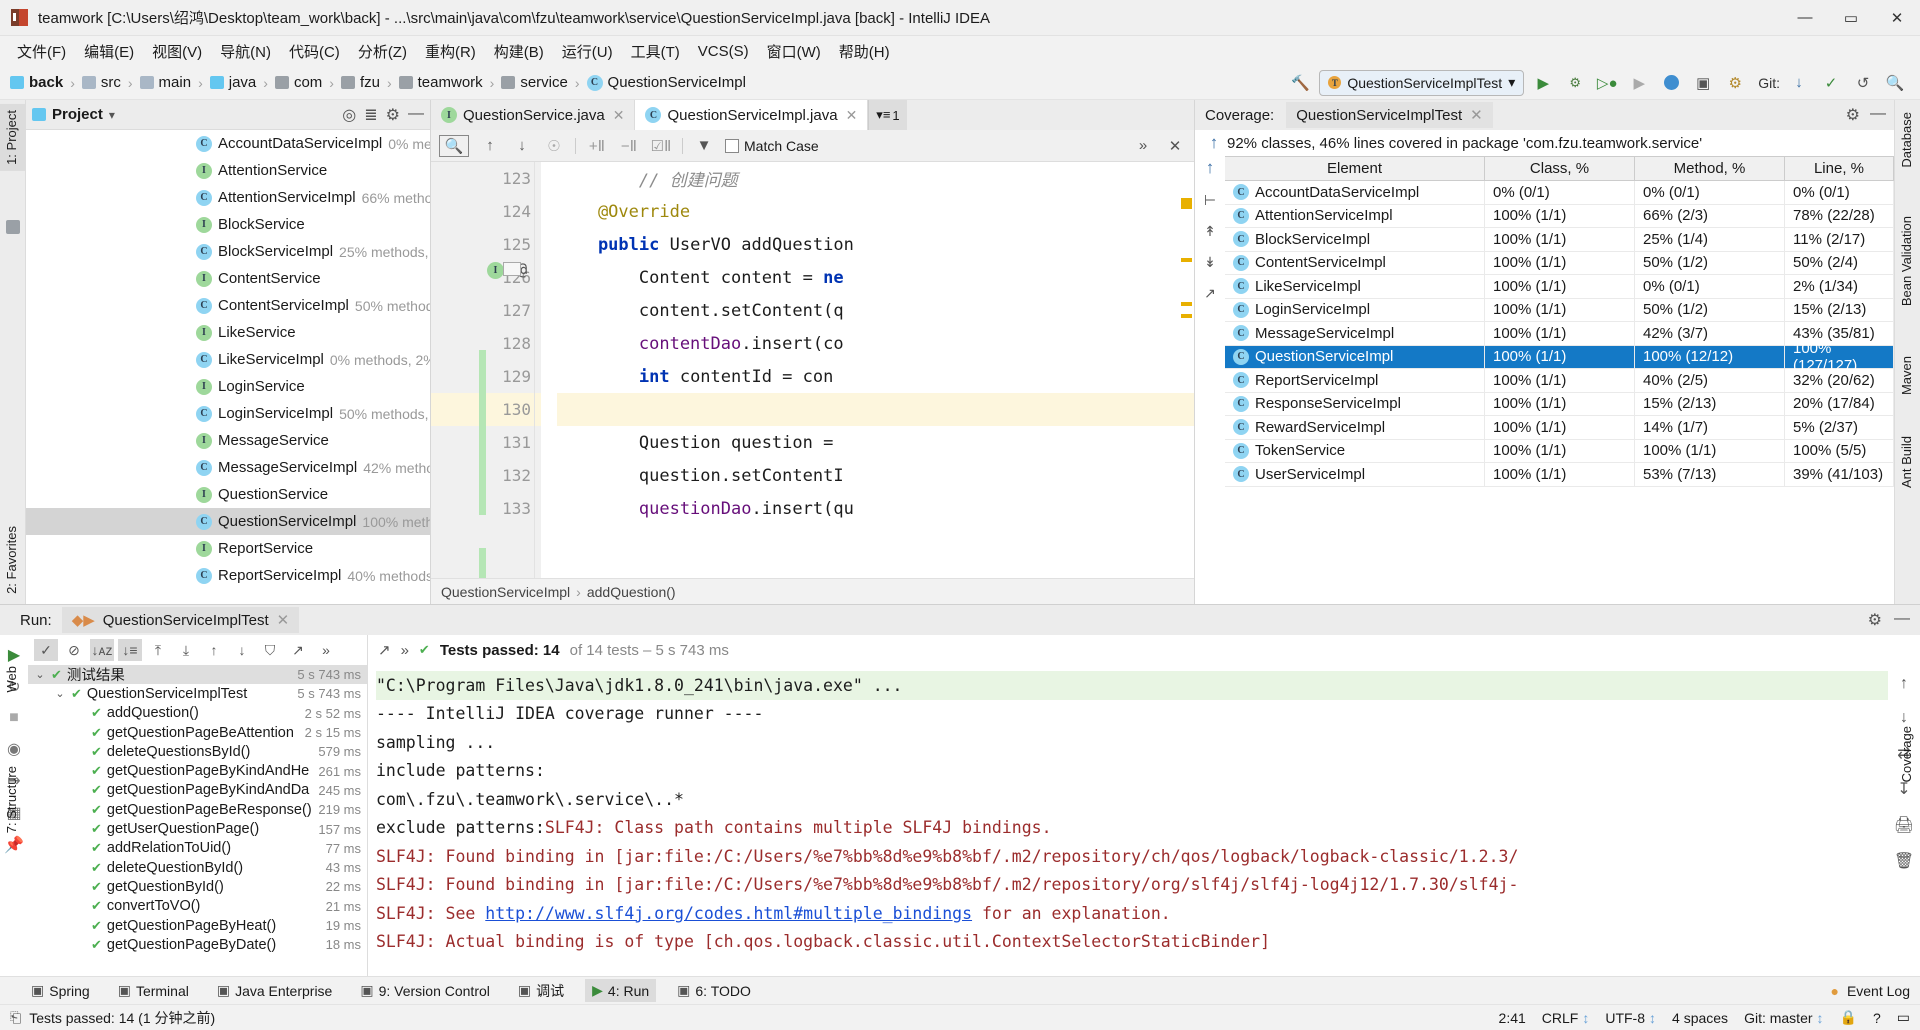  I want to click on external-link-icon: ↗, so click(1210, 293).